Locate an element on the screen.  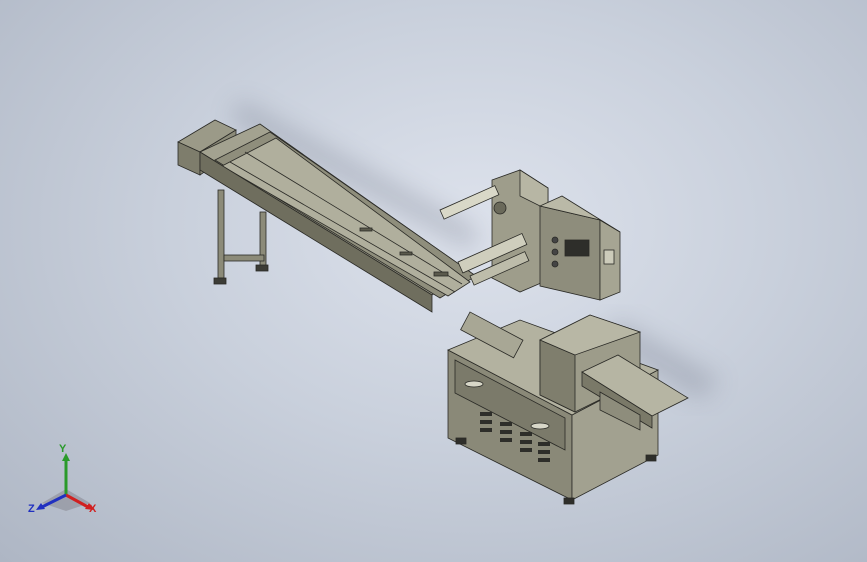
control-display is located at coordinates (577, 248).